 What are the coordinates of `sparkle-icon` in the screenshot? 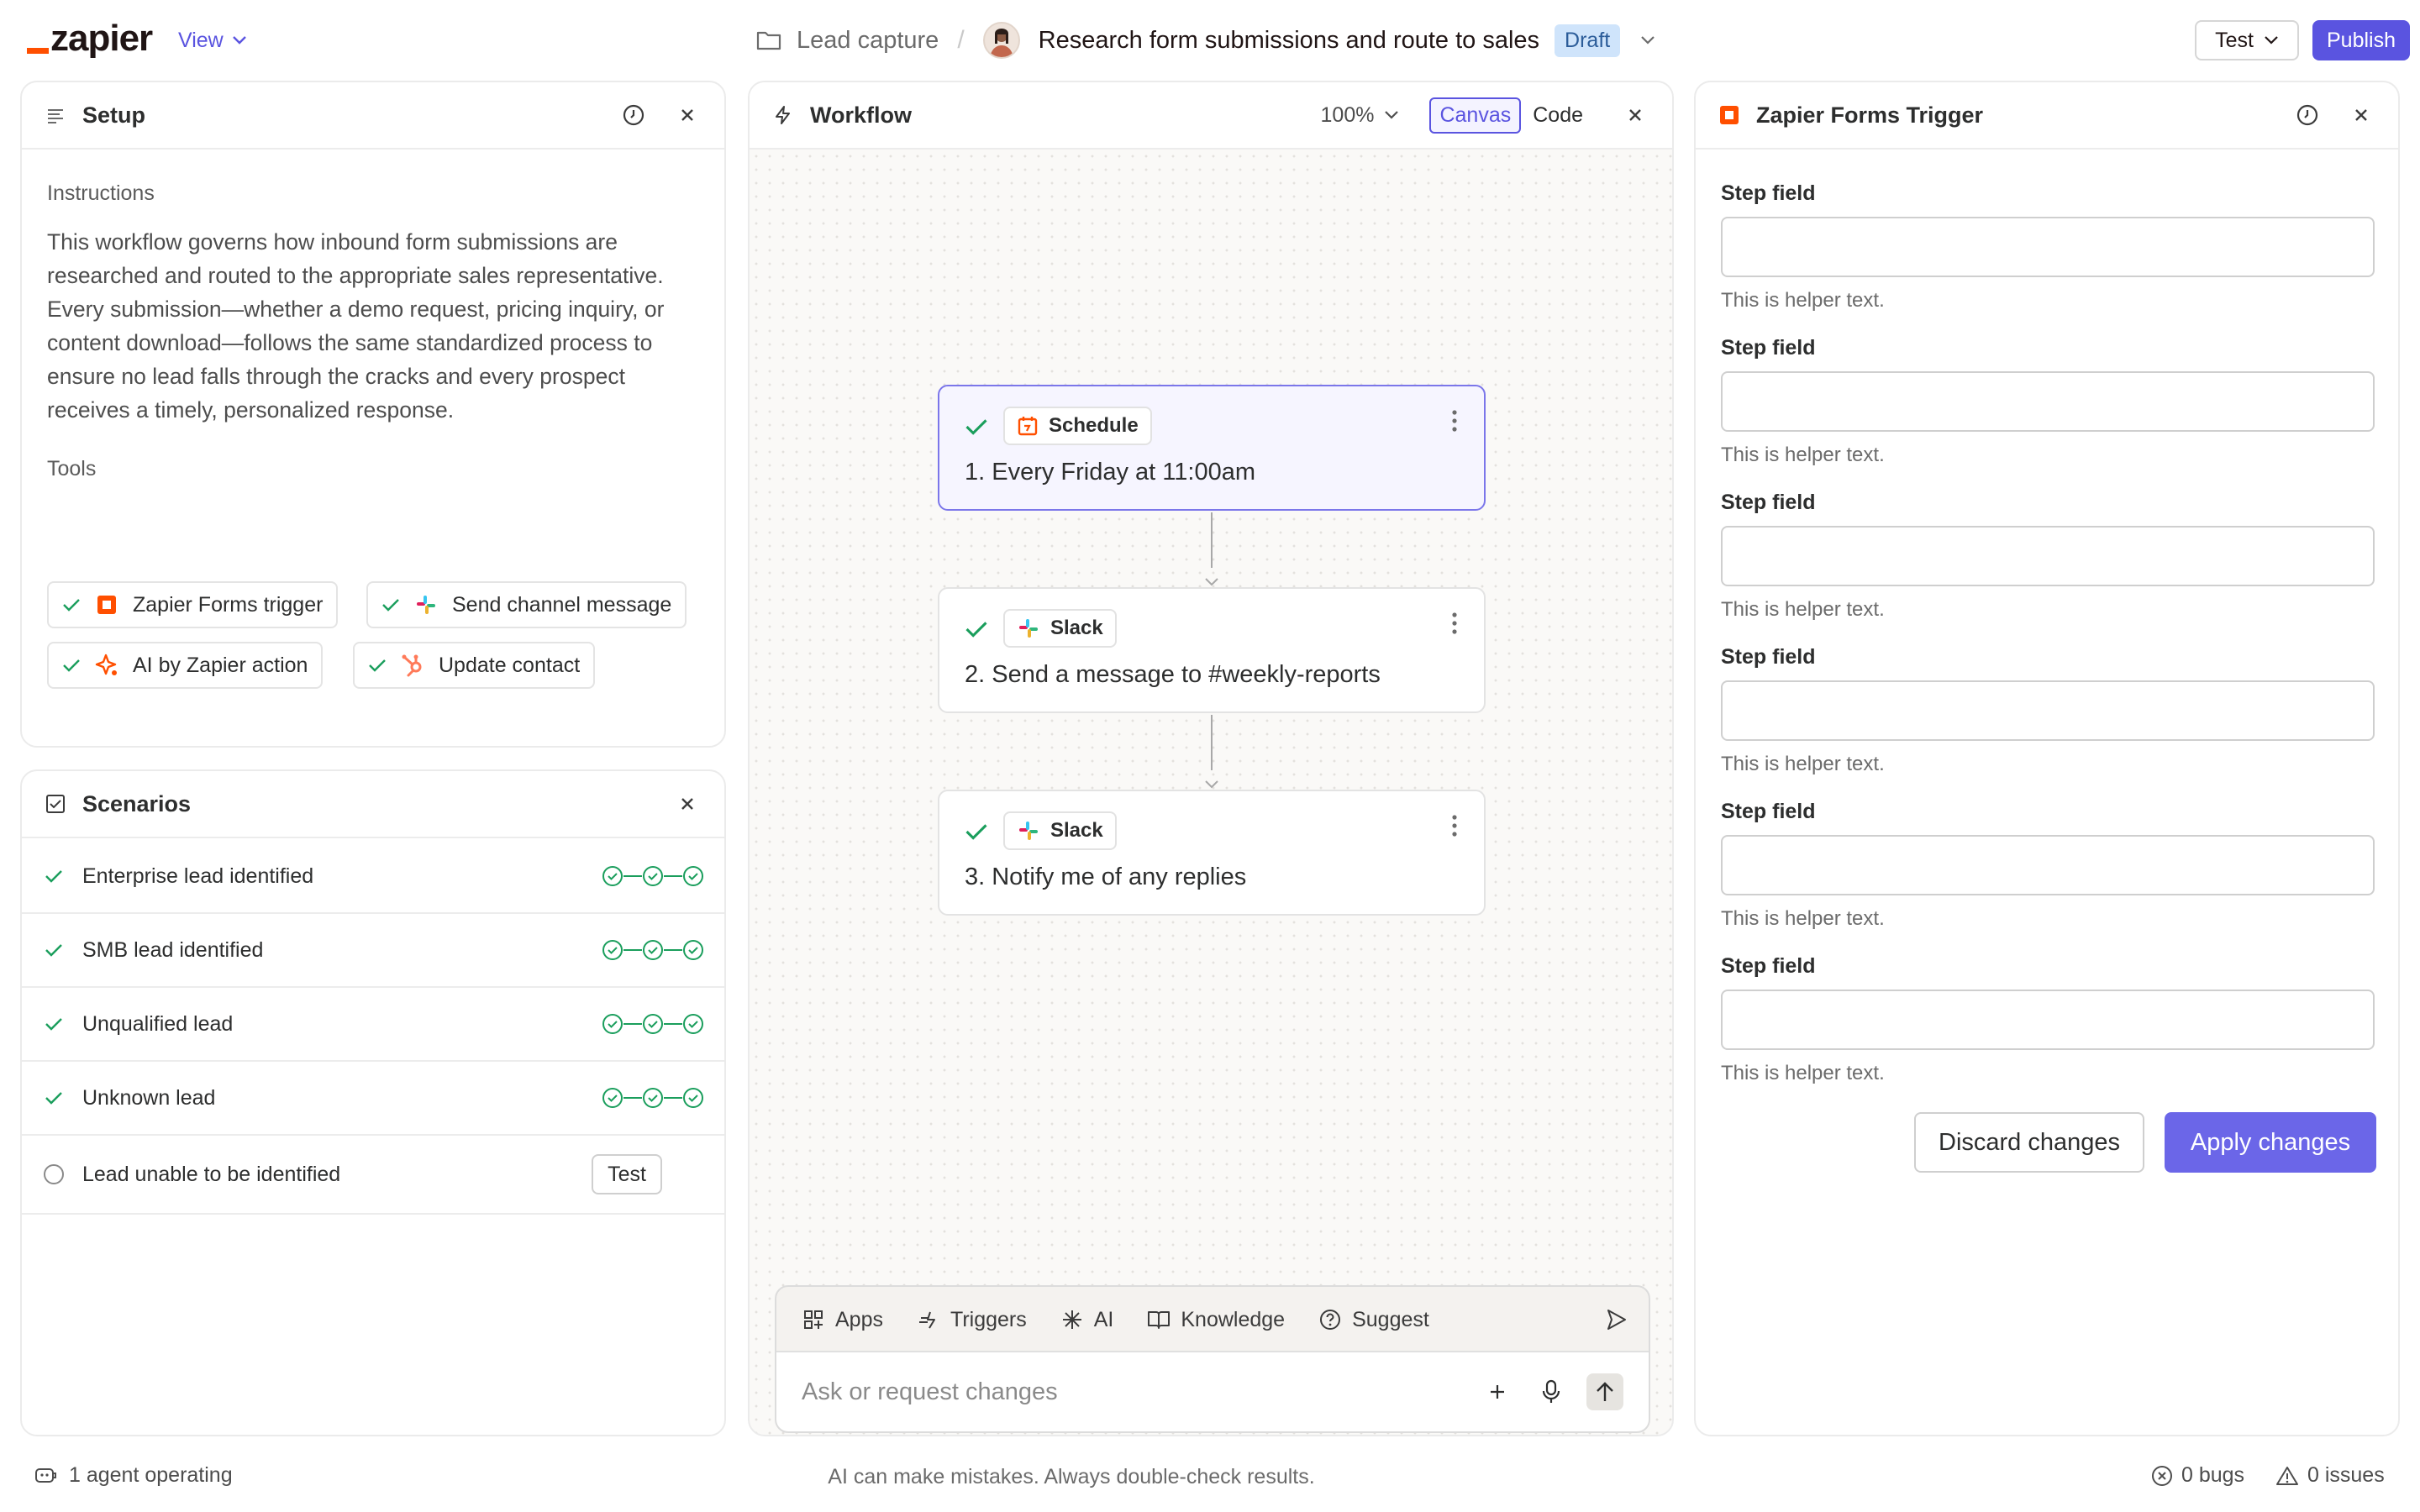 It's located at (1072, 1319).